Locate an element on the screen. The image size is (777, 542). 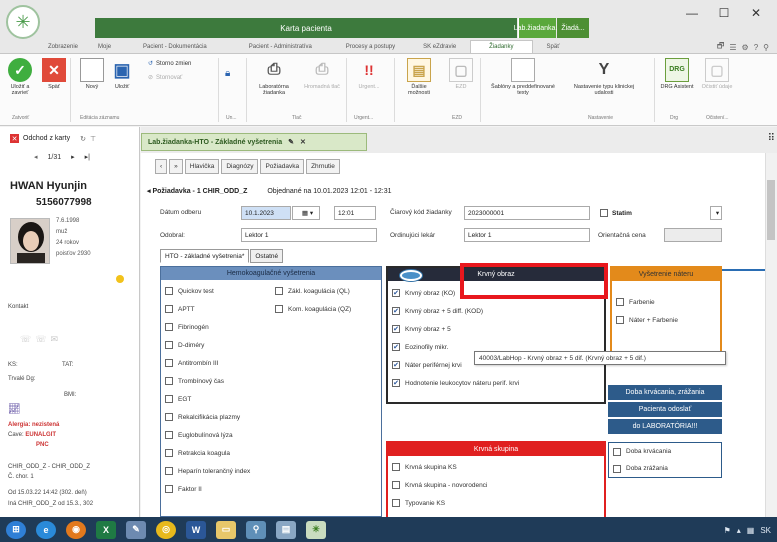
cb-aptt: APTT is located at coordinates (216, 309).